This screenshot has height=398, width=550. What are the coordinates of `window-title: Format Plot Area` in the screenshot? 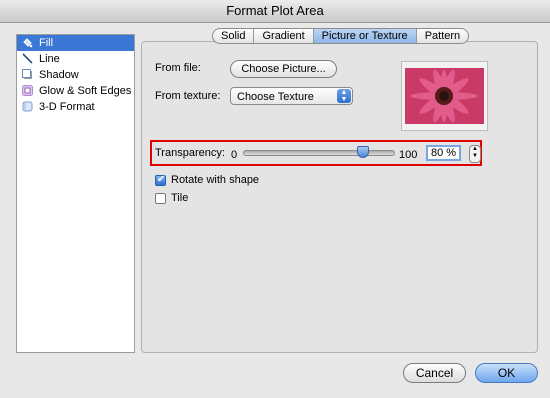 It's located at (275, 10).